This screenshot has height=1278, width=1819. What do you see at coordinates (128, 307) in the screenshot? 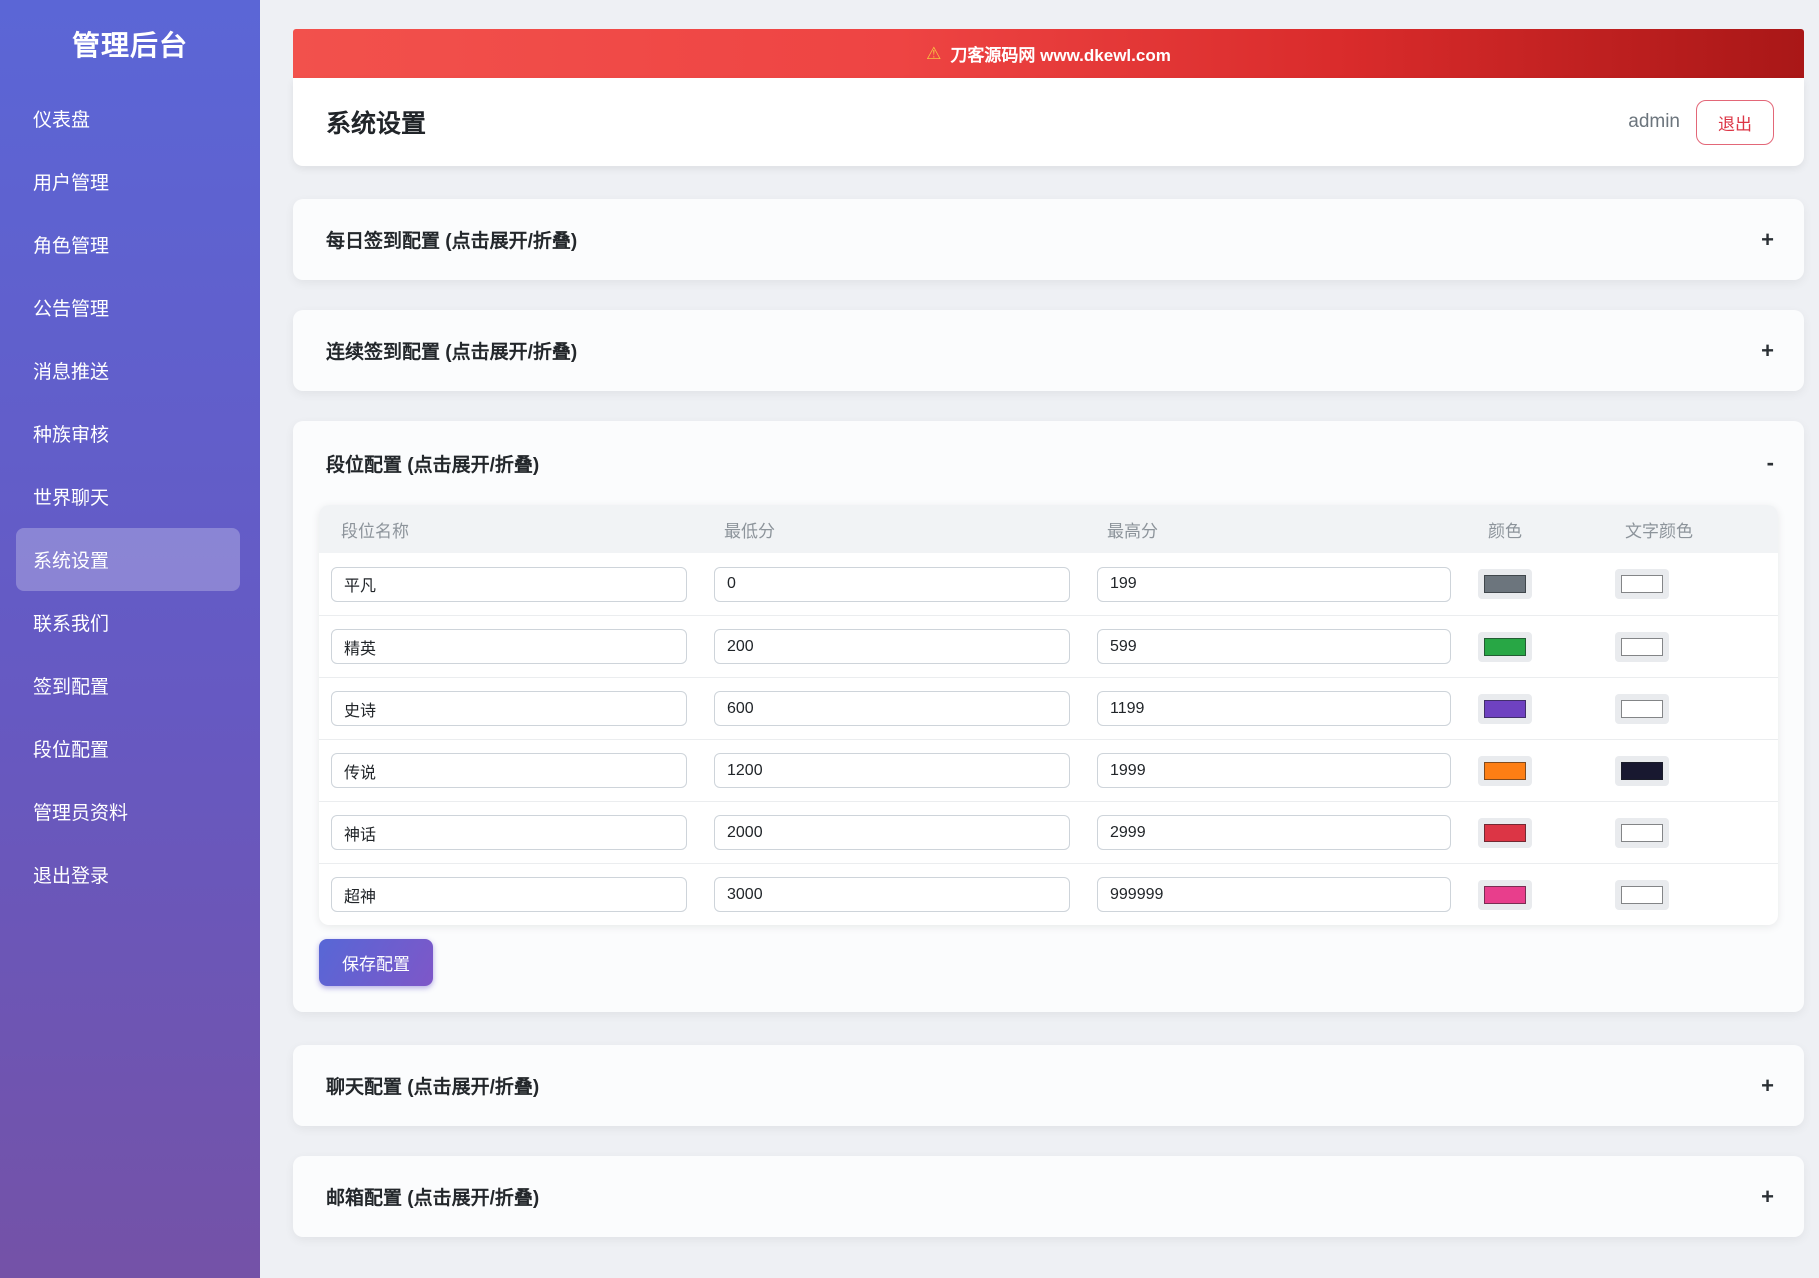
I see `sidebar-item: 公告管理` at bounding box center [128, 307].